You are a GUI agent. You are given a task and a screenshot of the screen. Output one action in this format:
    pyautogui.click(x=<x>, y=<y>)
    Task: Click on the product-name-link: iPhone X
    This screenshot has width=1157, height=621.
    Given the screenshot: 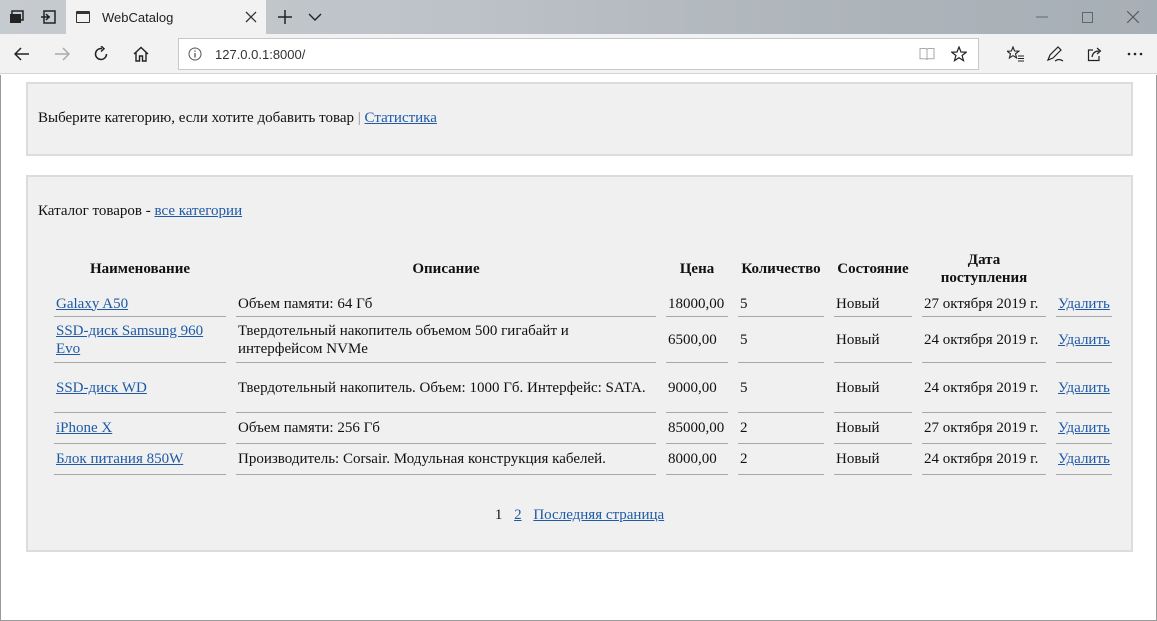 What is the action you would take?
    pyautogui.click(x=84, y=428)
    